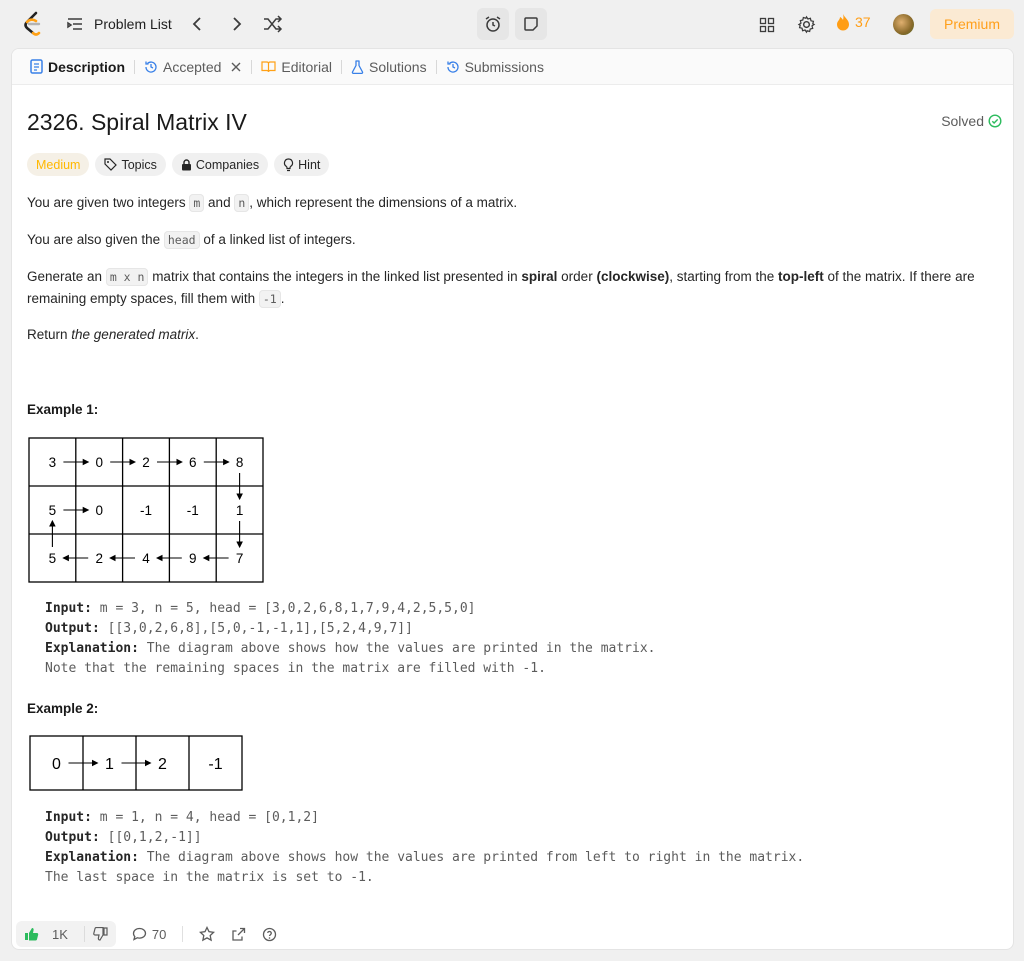 The image size is (1024, 961). What do you see at coordinates (146, 558) in the screenshot?
I see `grid-cell-value: 4` at bounding box center [146, 558].